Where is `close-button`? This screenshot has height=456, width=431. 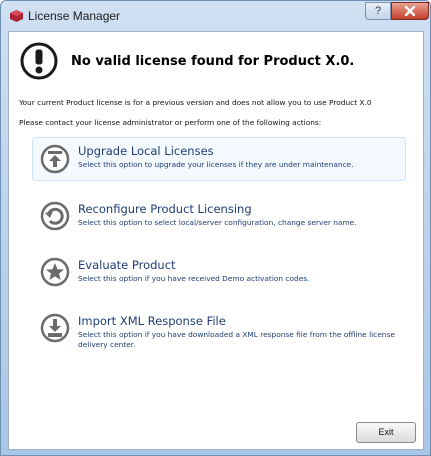 close-button is located at coordinates (410, 11).